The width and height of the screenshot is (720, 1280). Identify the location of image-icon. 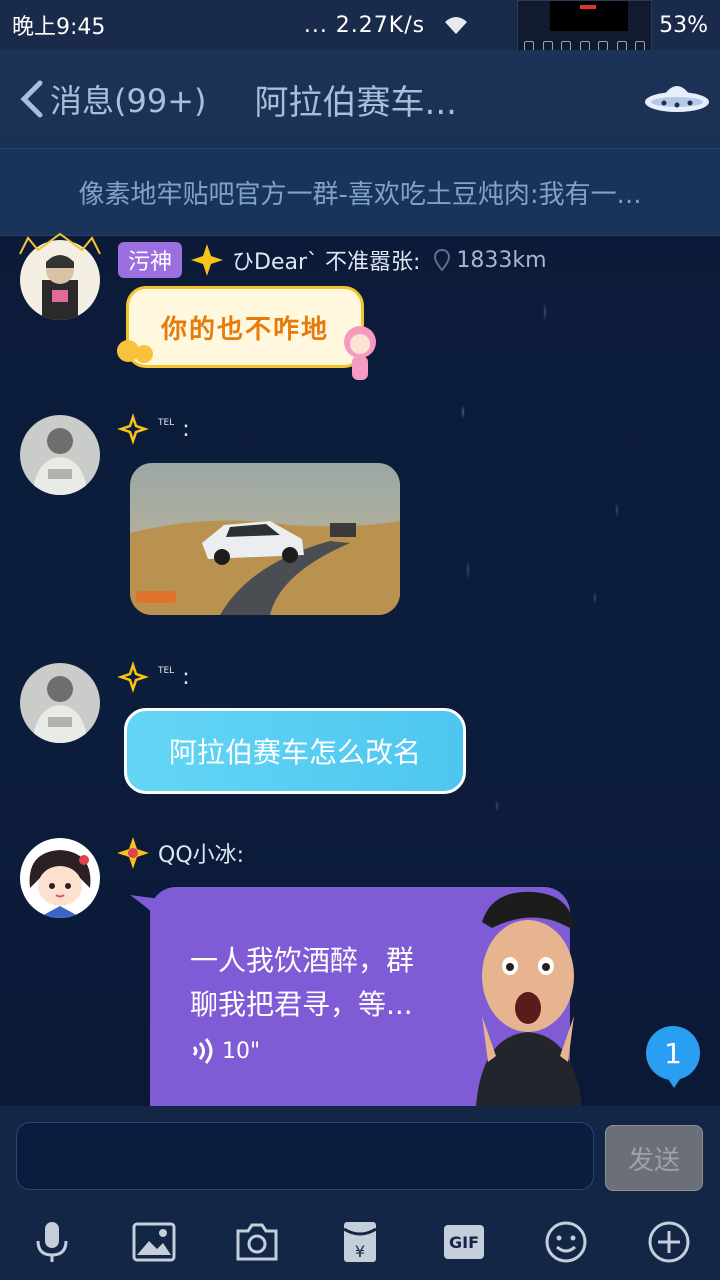
(154, 1242).